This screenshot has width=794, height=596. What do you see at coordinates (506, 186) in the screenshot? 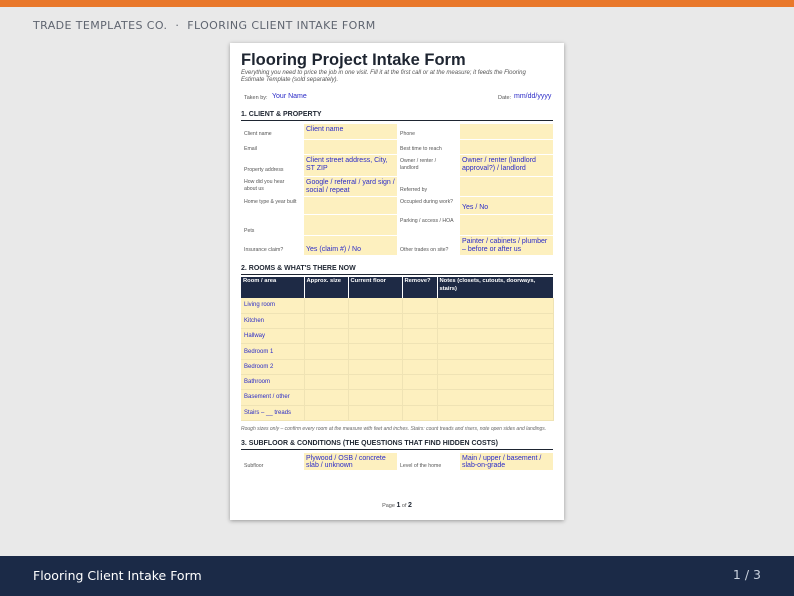
I see `referred-field` at bounding box center [506, 186].